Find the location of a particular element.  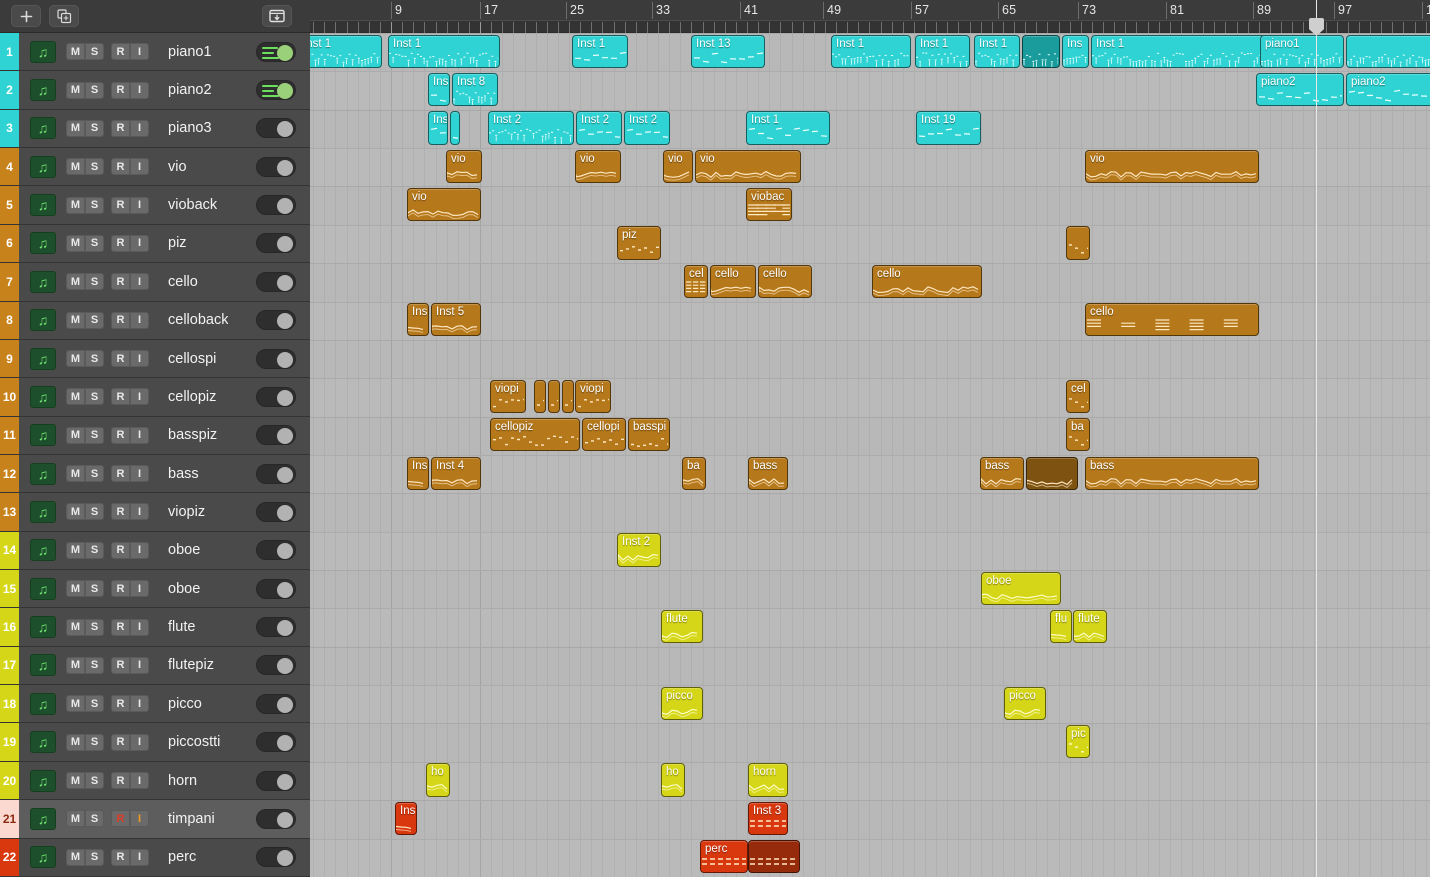

duplicate-track-button is located at coordinates (64, 16).